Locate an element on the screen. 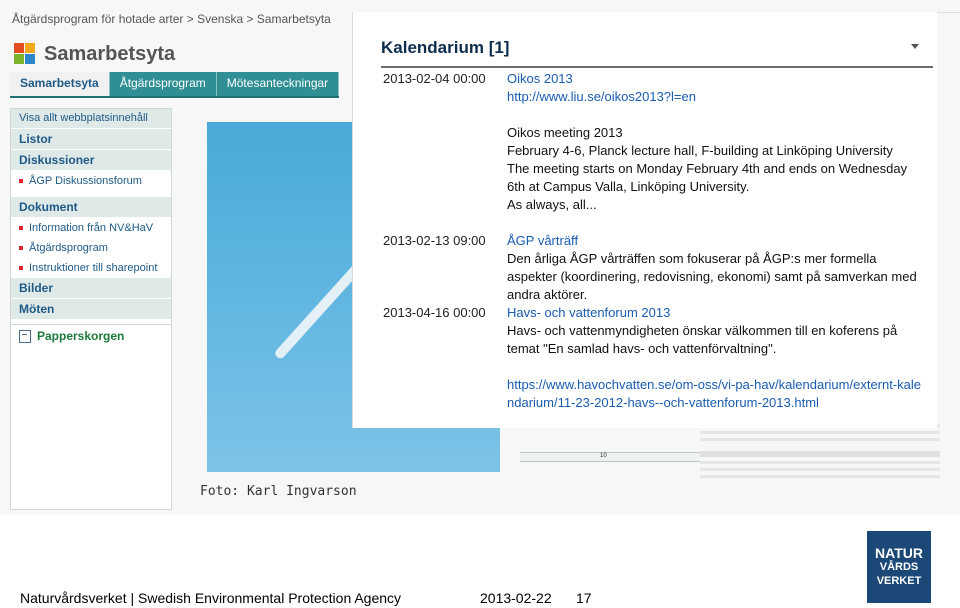 The width and height of the screenshot is (960, 608). calendar-title: Kalendarium [1] is located at coordinates (445, 47).